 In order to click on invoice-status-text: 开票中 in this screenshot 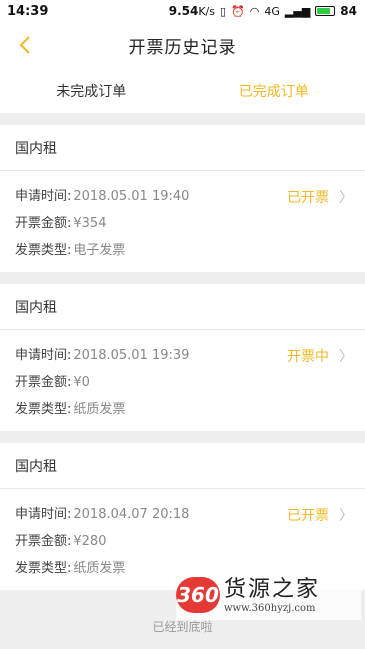, I will do `click(308, 357)`.